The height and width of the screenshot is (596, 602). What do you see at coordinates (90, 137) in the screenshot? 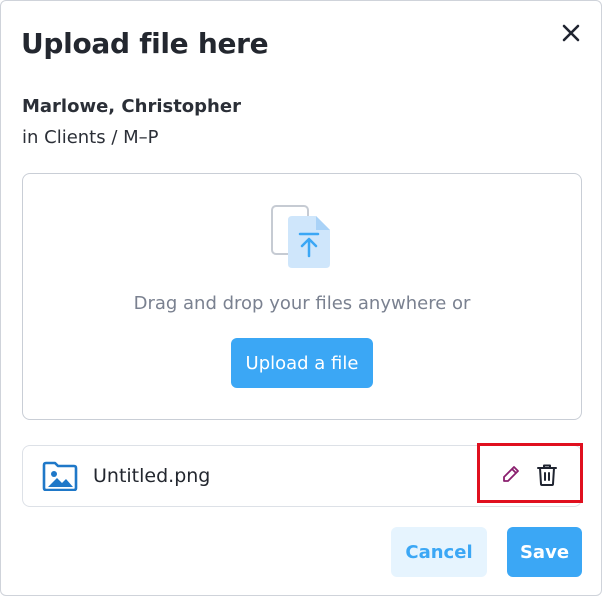
I see `client-path: in Clients / M–P` at bounding box center [90, 137].